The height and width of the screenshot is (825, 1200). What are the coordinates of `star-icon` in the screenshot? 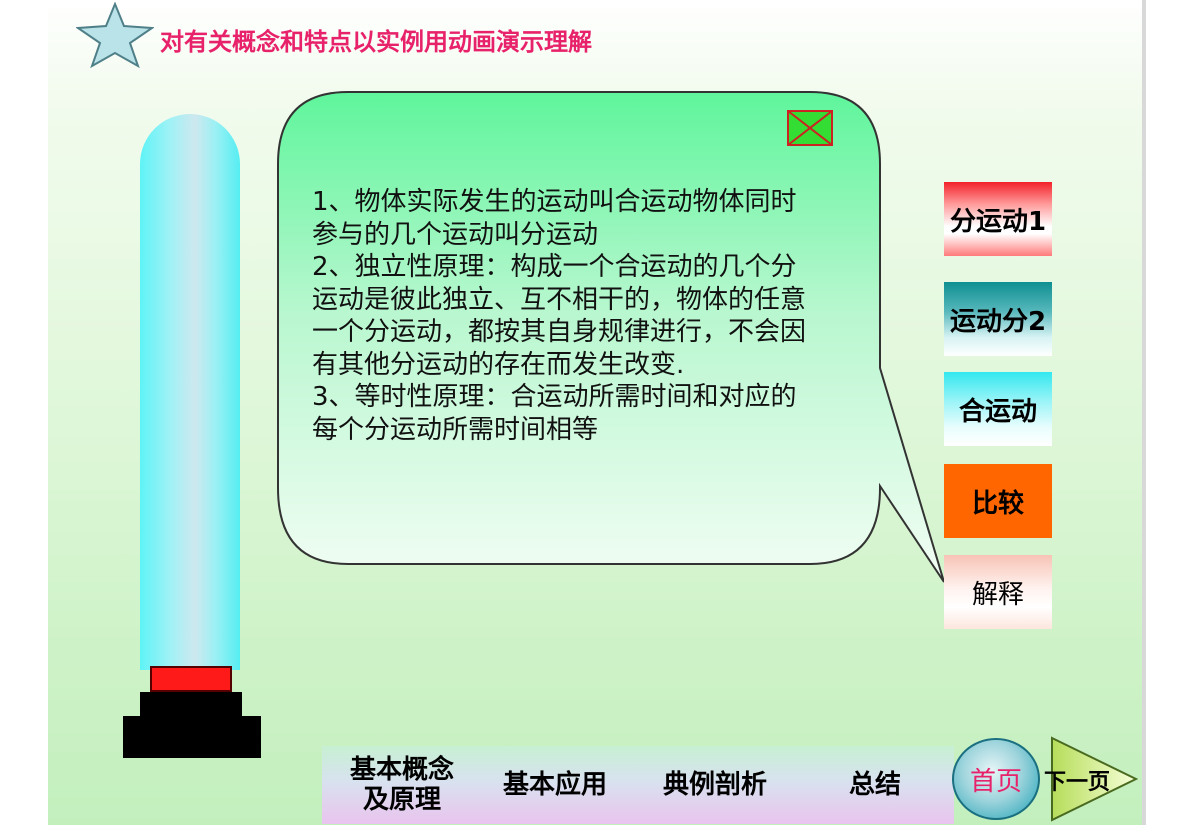 It's located at (115, 35).